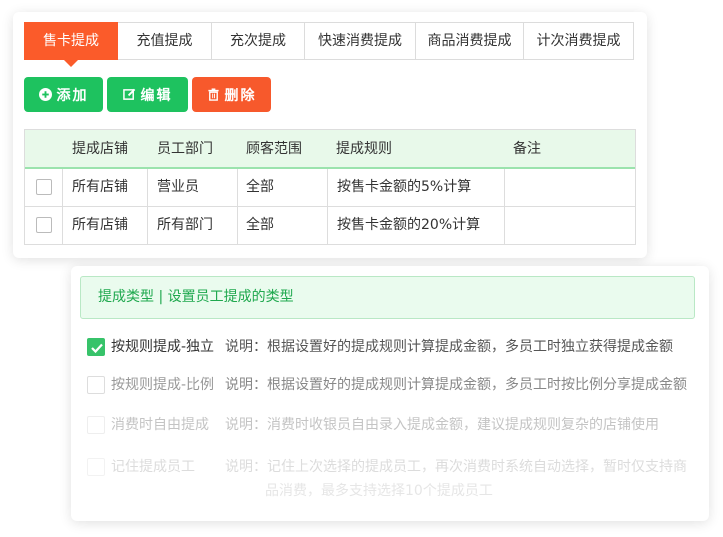 The height and width of the screenshot is (537, 723). What do you see at coordinates (379, 491) in the screenshot?
I see `option-description-continued: 品消费，最多支持选择10个提成员工` at bounding box center [379, 491].